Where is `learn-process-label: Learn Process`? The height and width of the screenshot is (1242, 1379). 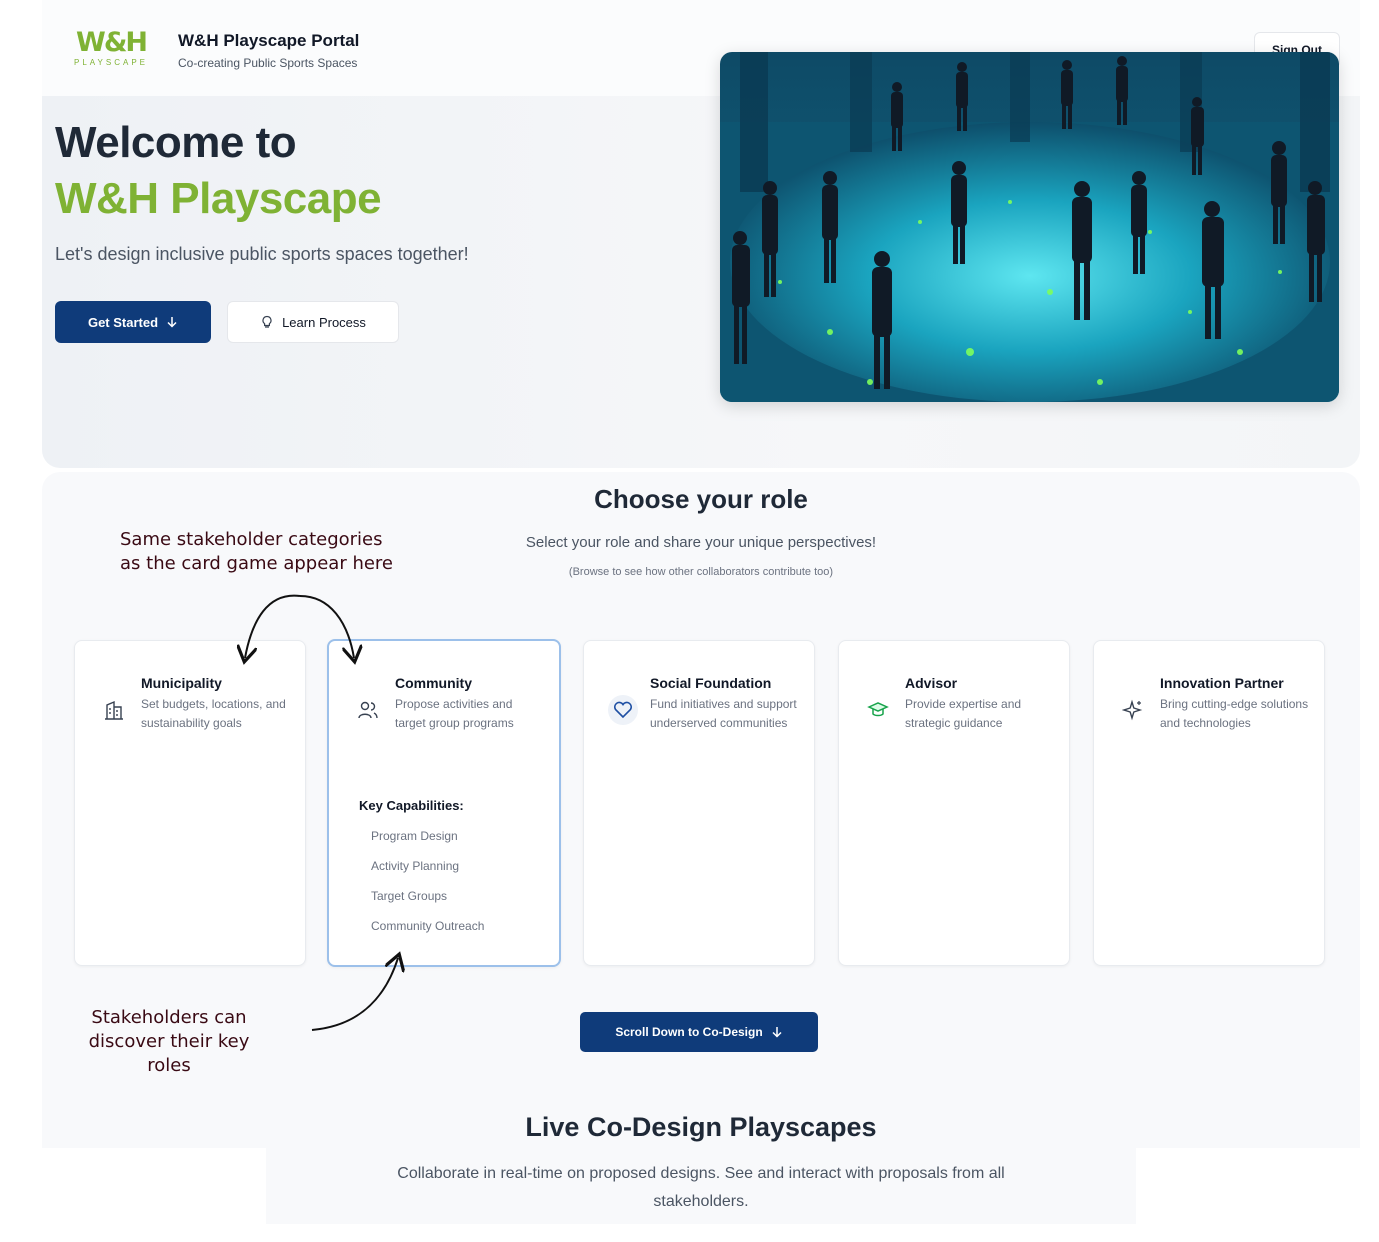 learn-process-label: Learn Process is located at coordinates (324, 322).